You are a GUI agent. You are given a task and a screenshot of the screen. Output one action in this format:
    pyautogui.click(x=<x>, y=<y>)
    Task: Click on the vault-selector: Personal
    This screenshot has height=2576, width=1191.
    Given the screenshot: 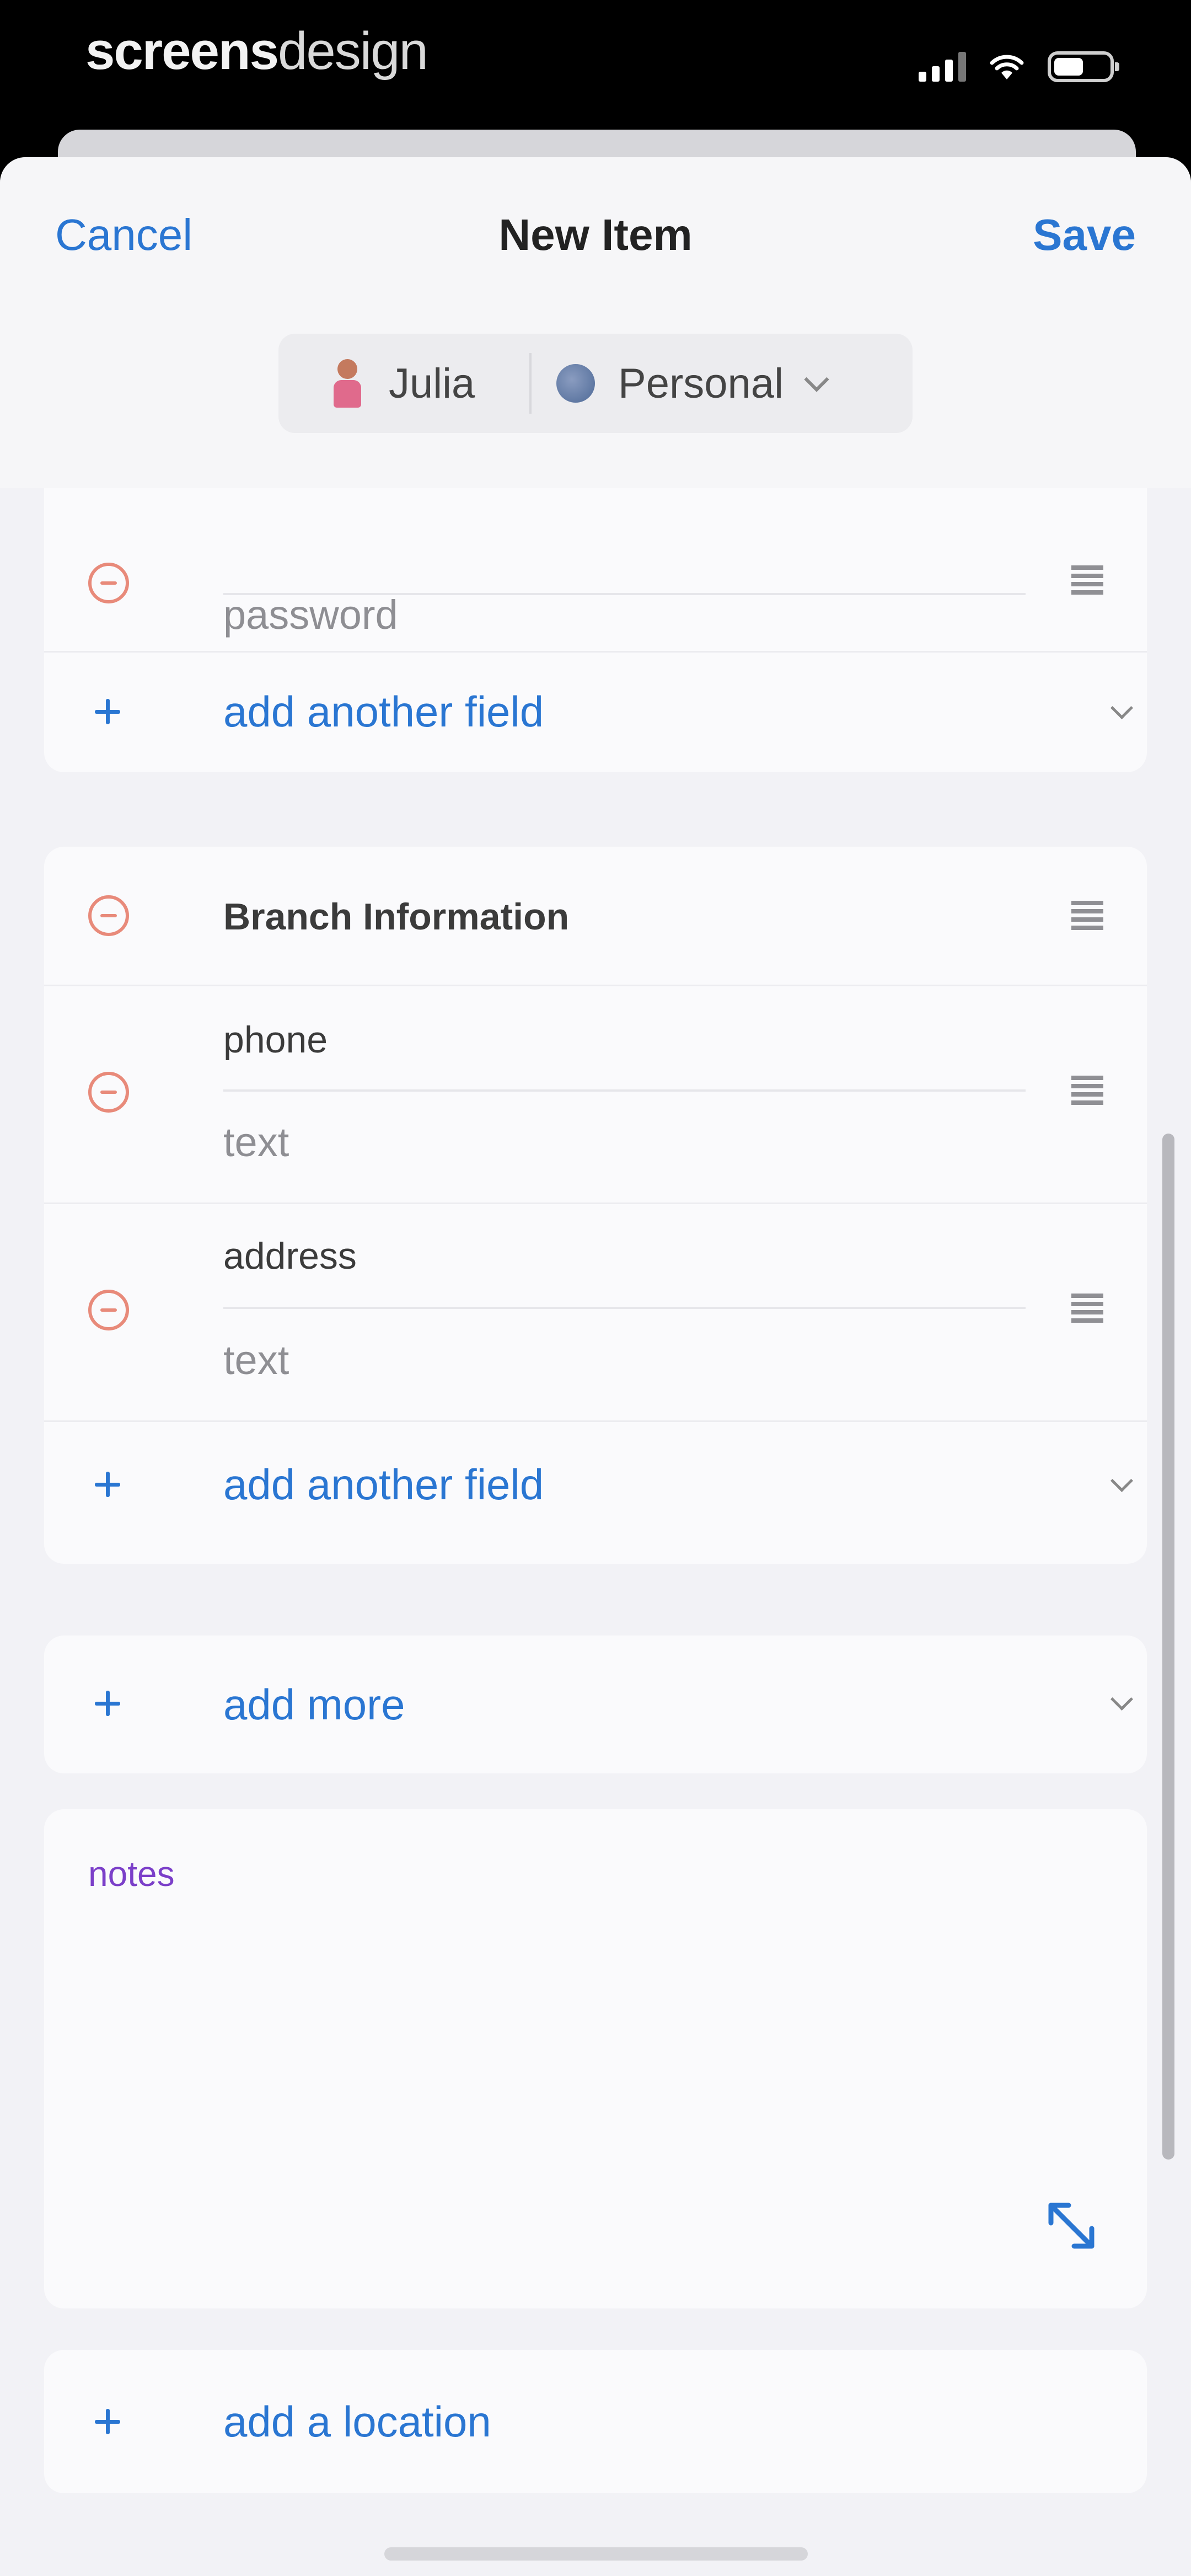 What is the action you would take?
    pyautogui.click(x=722, y=383)
    